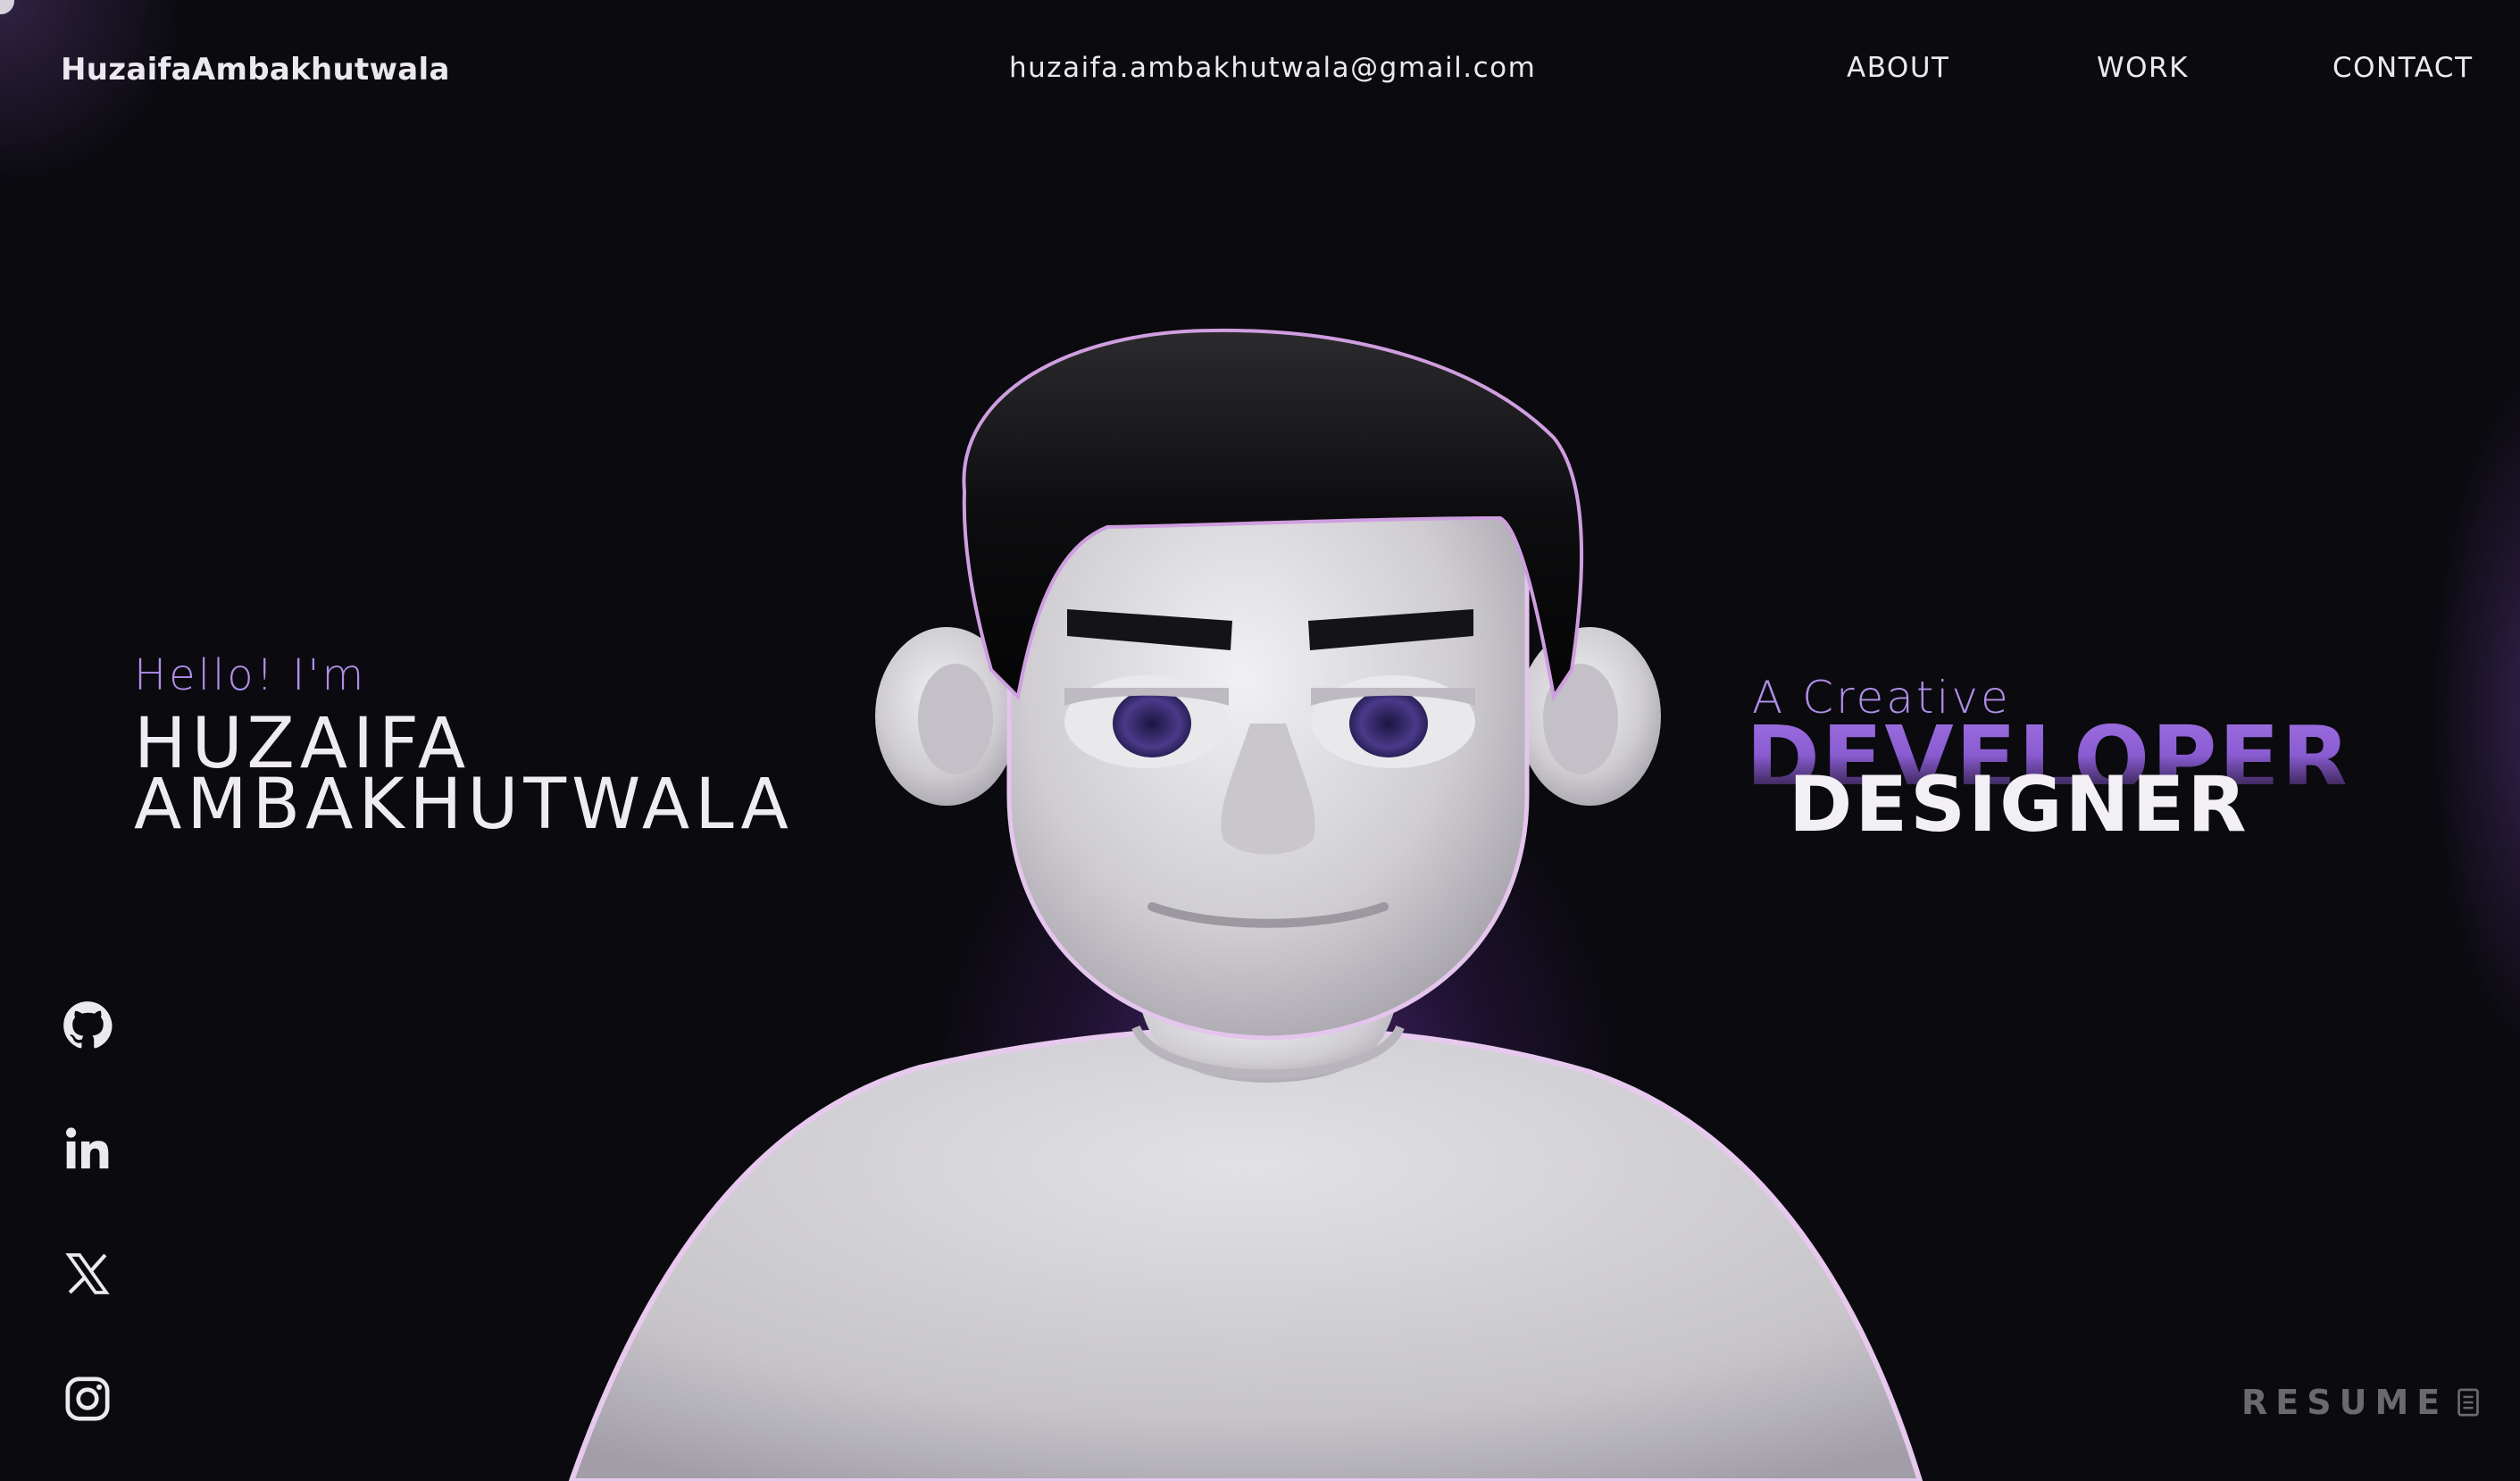 The height and width of the screenshot is (1481, 2520). I want to click on avatar-iris-right, so click(1389, 723).